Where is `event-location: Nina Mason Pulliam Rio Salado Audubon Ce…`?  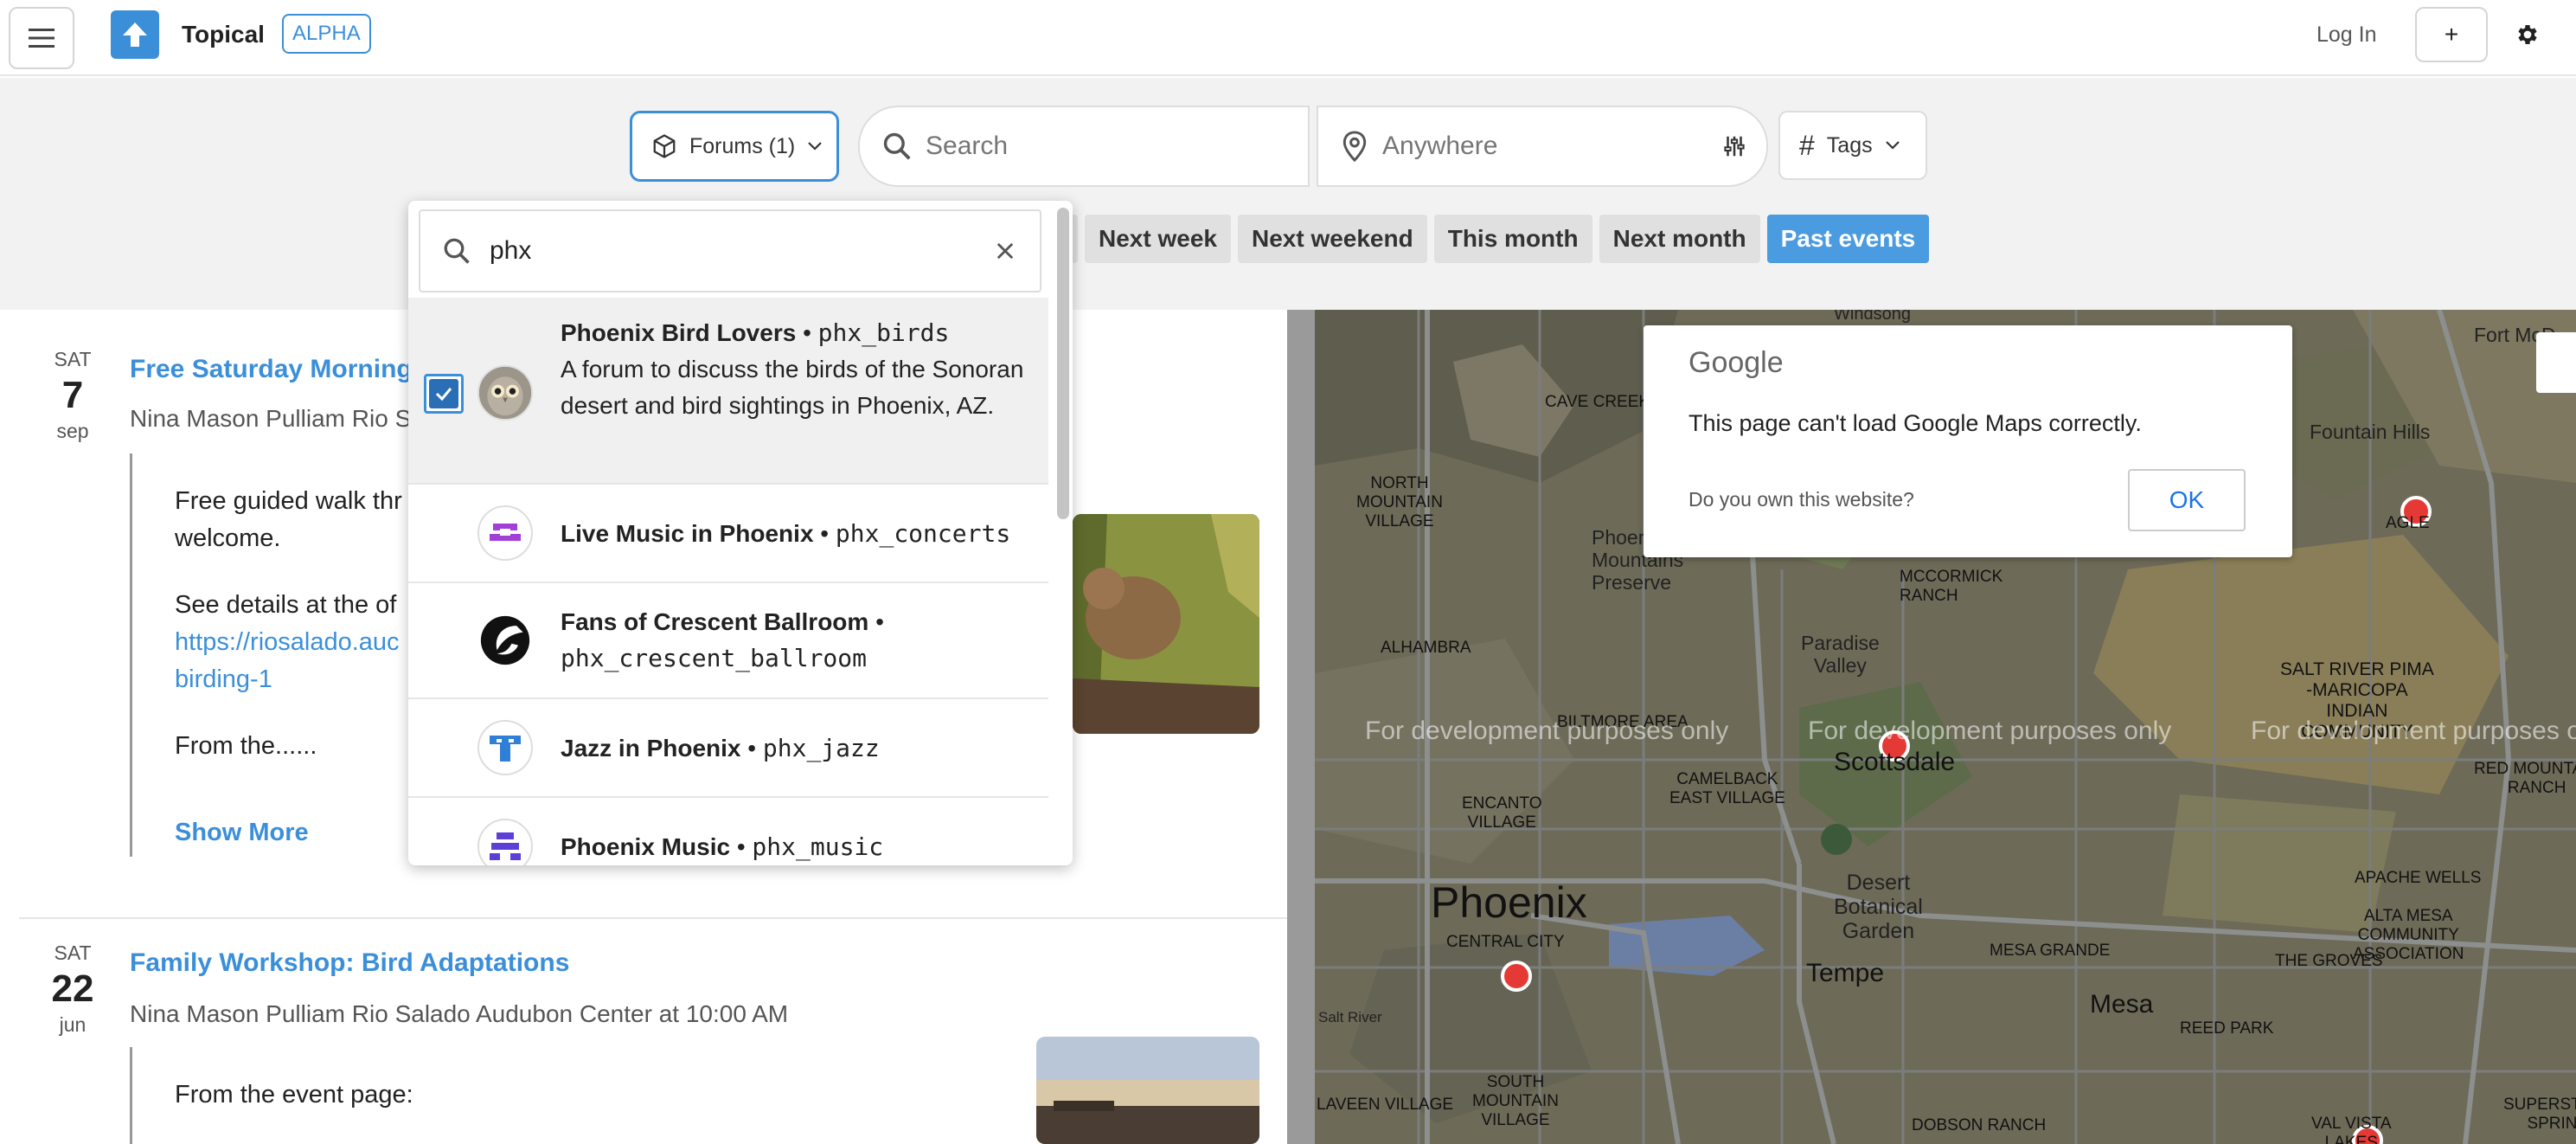
event-location: Nina Mason Pulliam Rio Salado Audubon Ce… is located at coordinates (459, 1013).